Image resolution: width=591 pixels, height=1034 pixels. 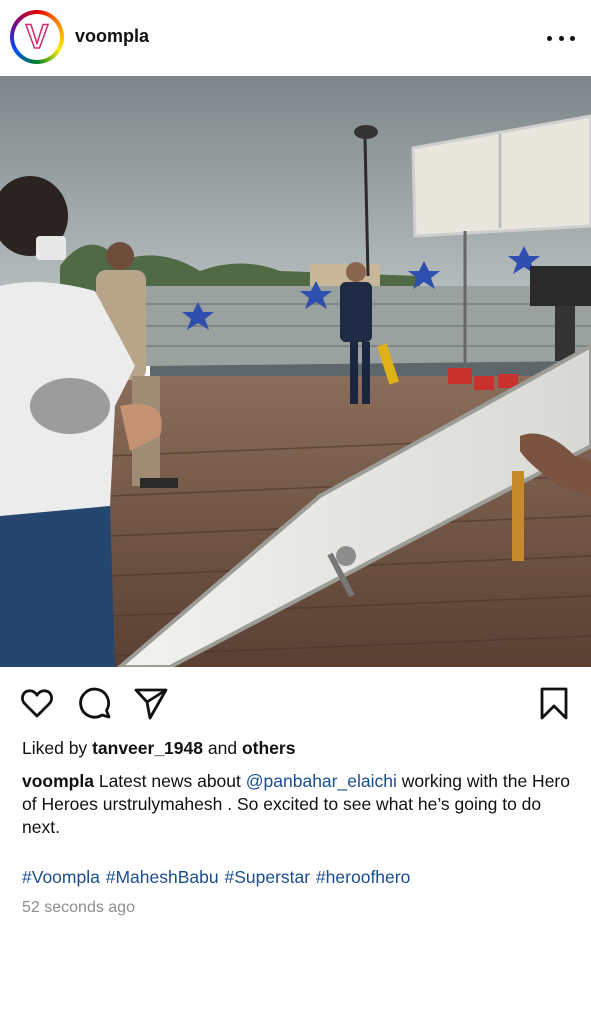 I want to click on heart-icon, so click(x=37, y=703).